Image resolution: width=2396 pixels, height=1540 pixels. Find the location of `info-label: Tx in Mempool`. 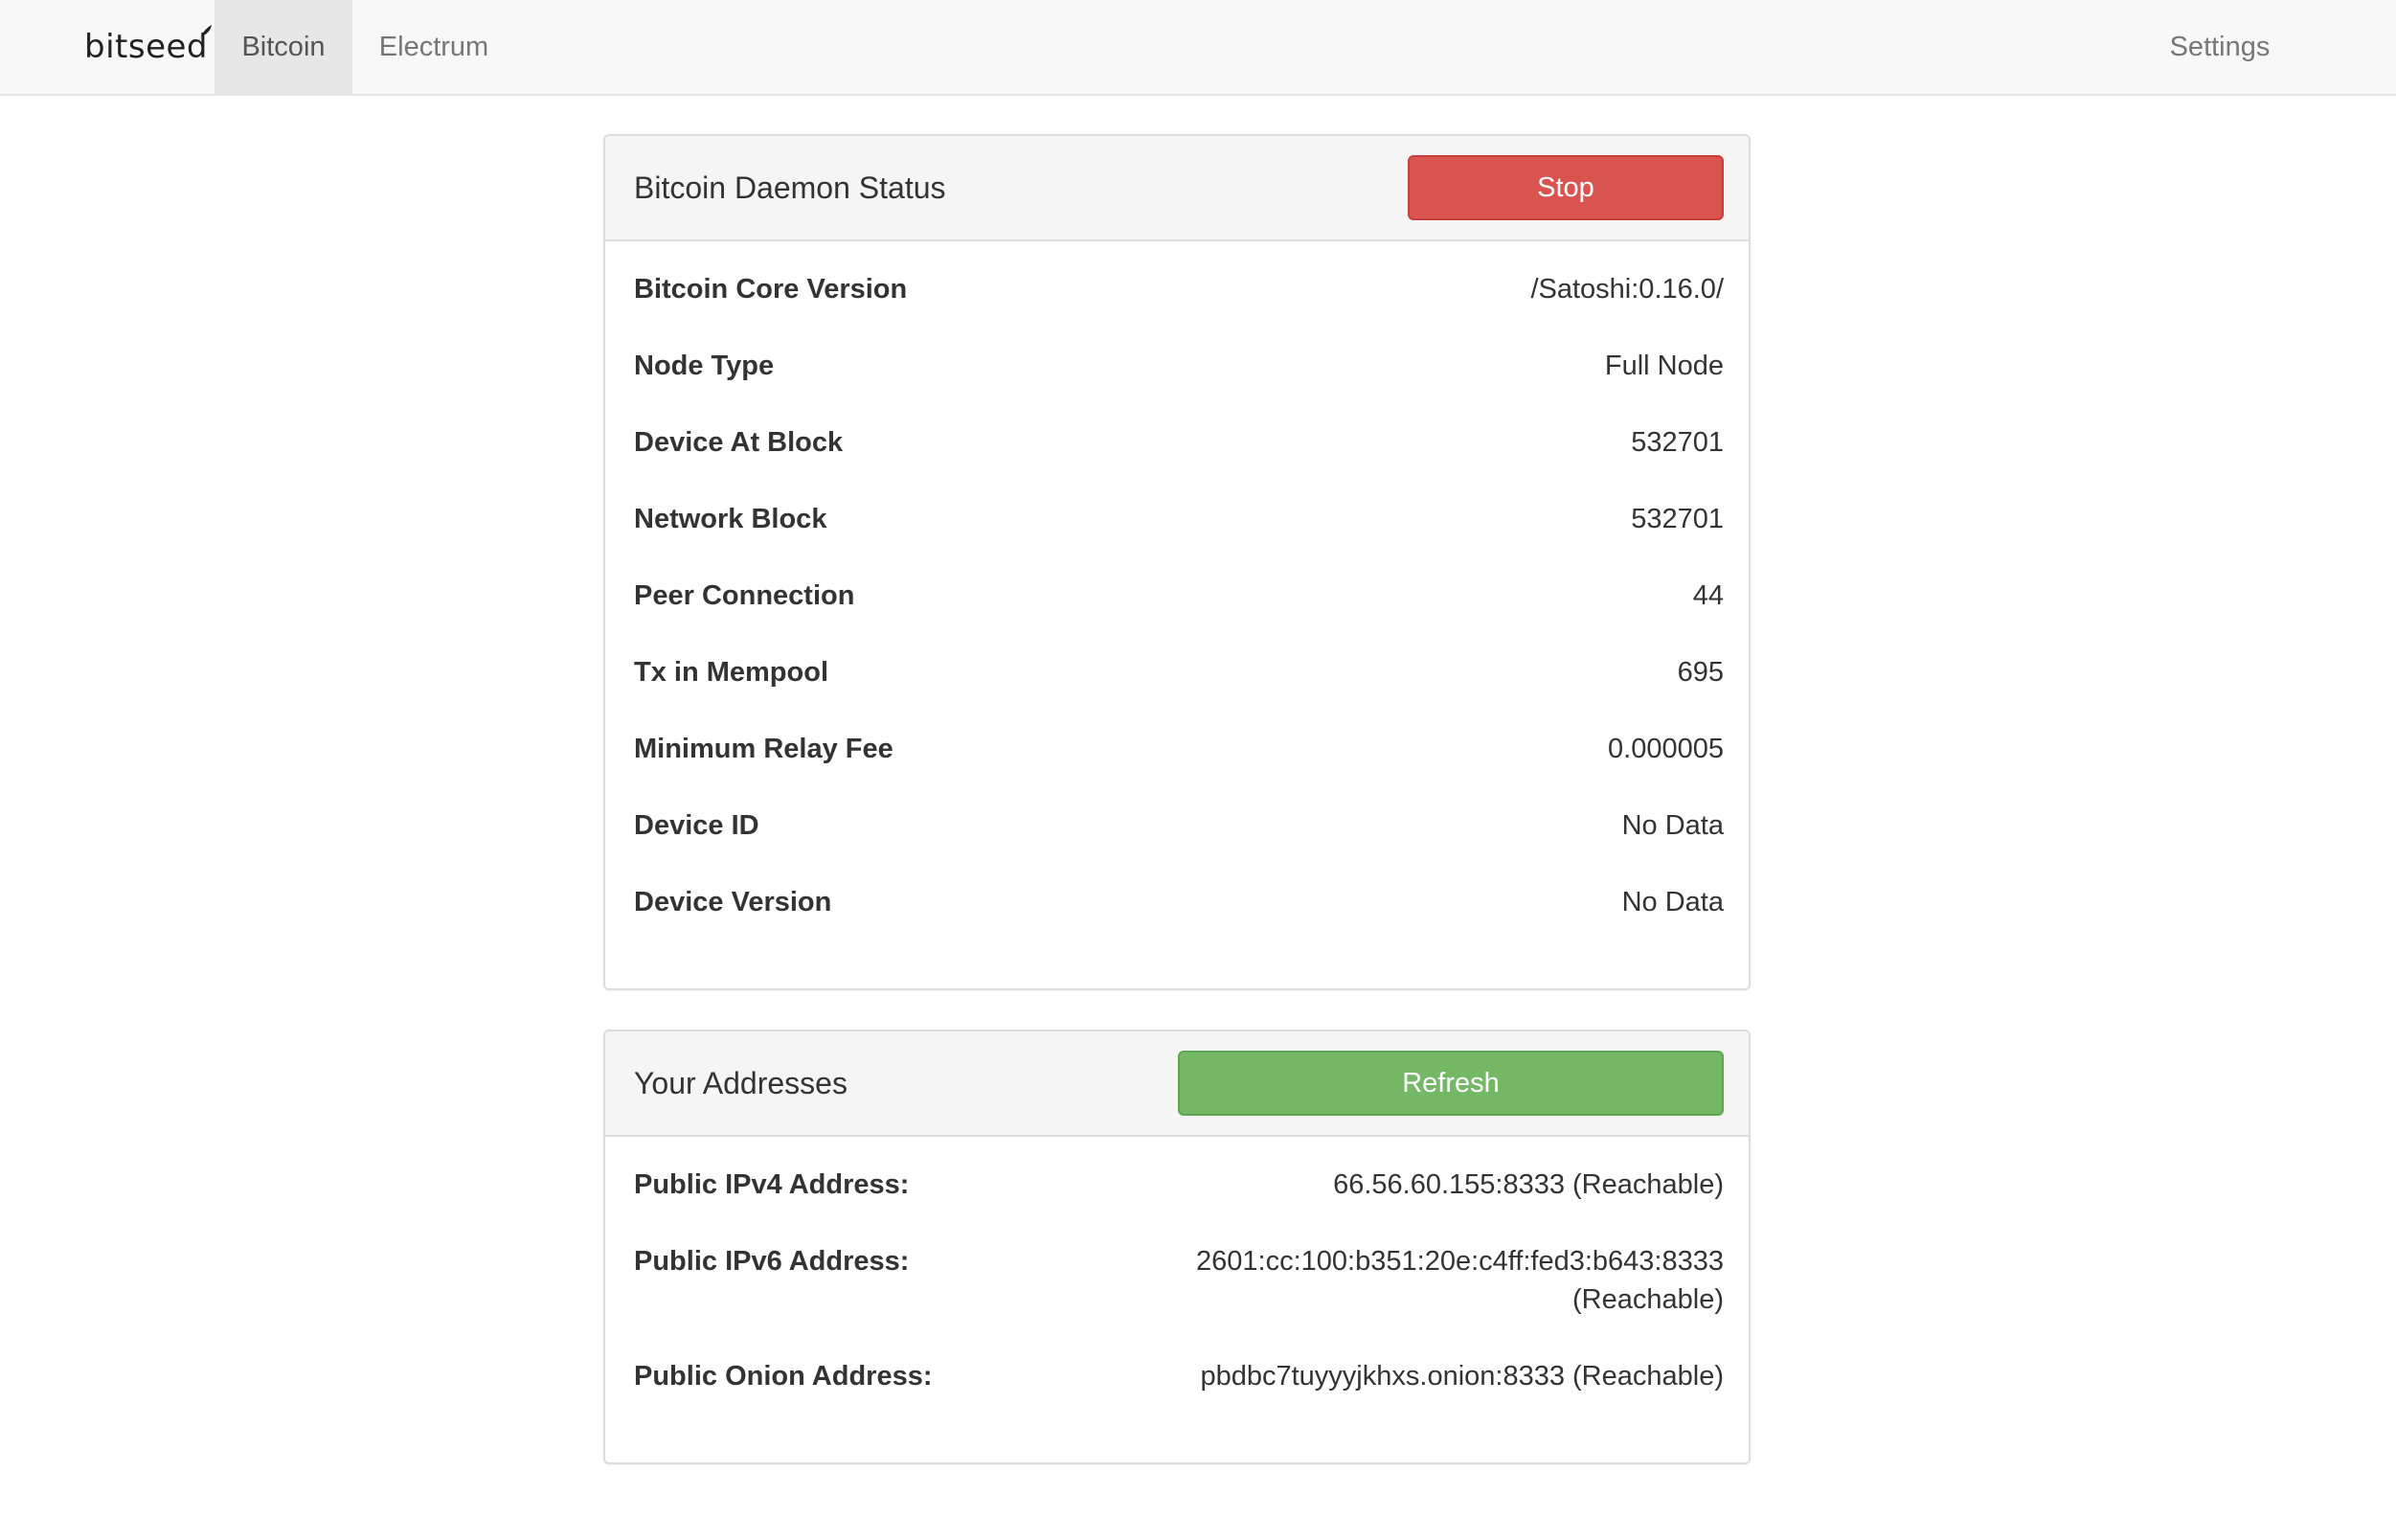

info-label: Tx in Mempool is located at coordinates (731, 672).